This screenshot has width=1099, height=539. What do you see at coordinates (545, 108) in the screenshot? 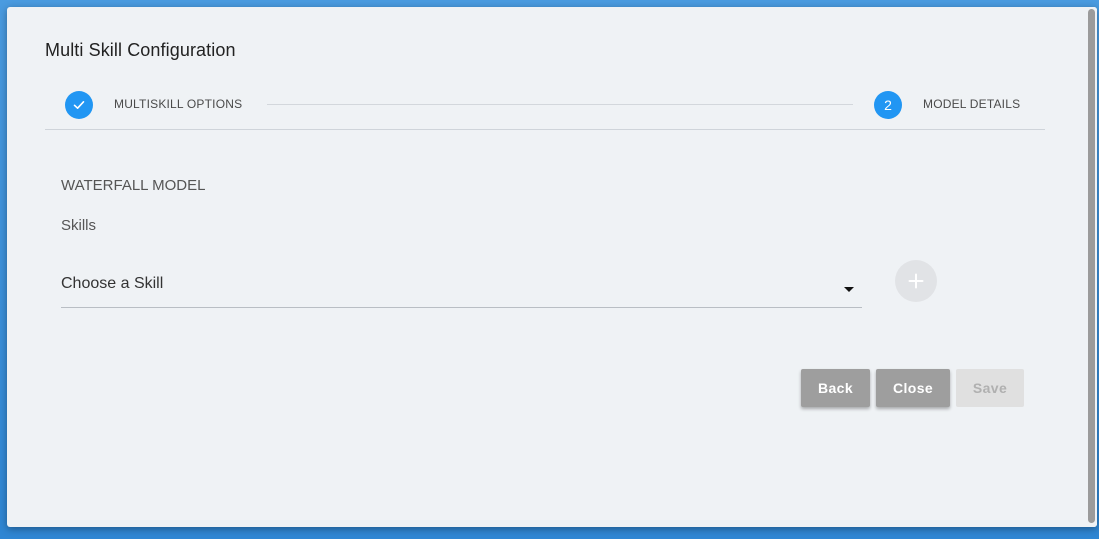
I see `stepper: MULTISKILL OPTIONS 2 MODEL DETAILS` at bounding box center [545, 108].